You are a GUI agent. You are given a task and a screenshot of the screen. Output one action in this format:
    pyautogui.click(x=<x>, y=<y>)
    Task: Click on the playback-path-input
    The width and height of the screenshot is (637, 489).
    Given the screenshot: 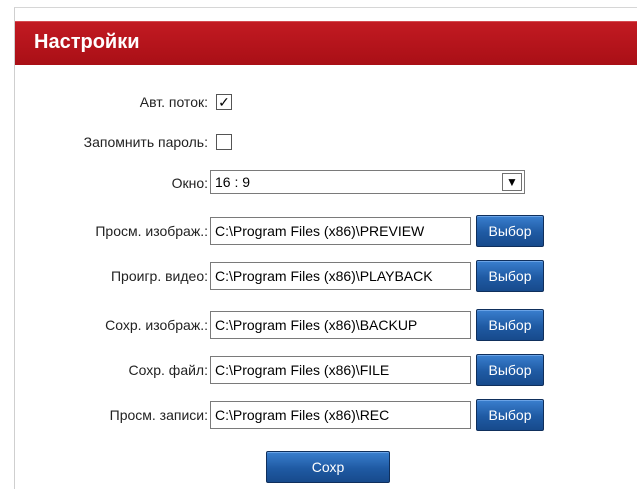 What is the action you would take?
    pyautogui.click(x=340, y=276)
    